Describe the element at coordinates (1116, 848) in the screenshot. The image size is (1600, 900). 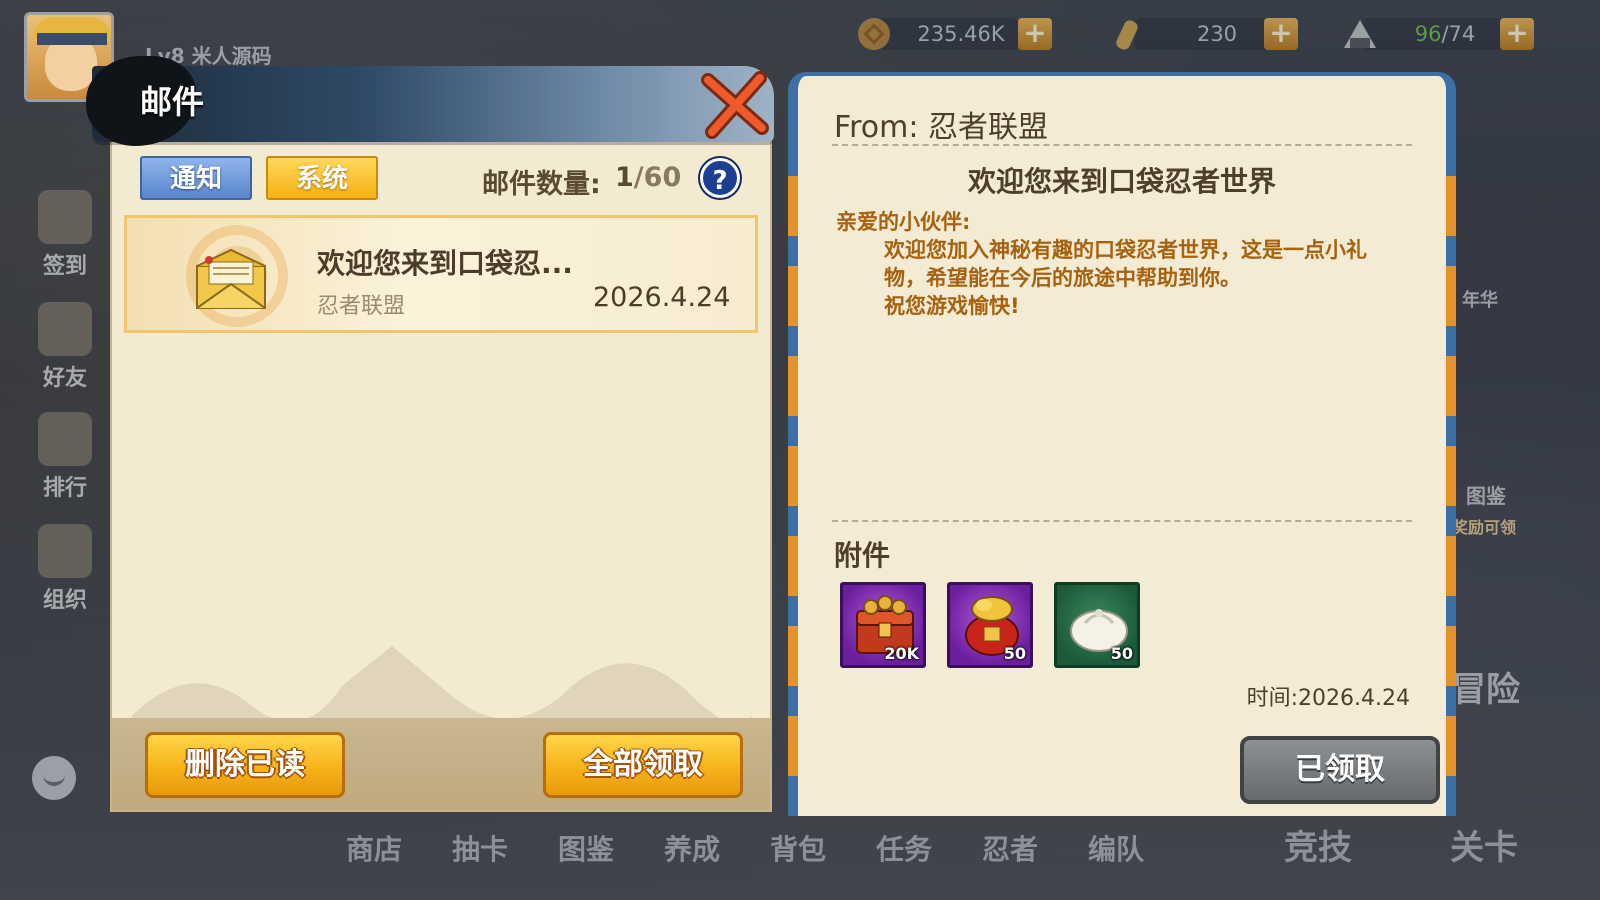
I see `nav-formation: 编队` at that location.